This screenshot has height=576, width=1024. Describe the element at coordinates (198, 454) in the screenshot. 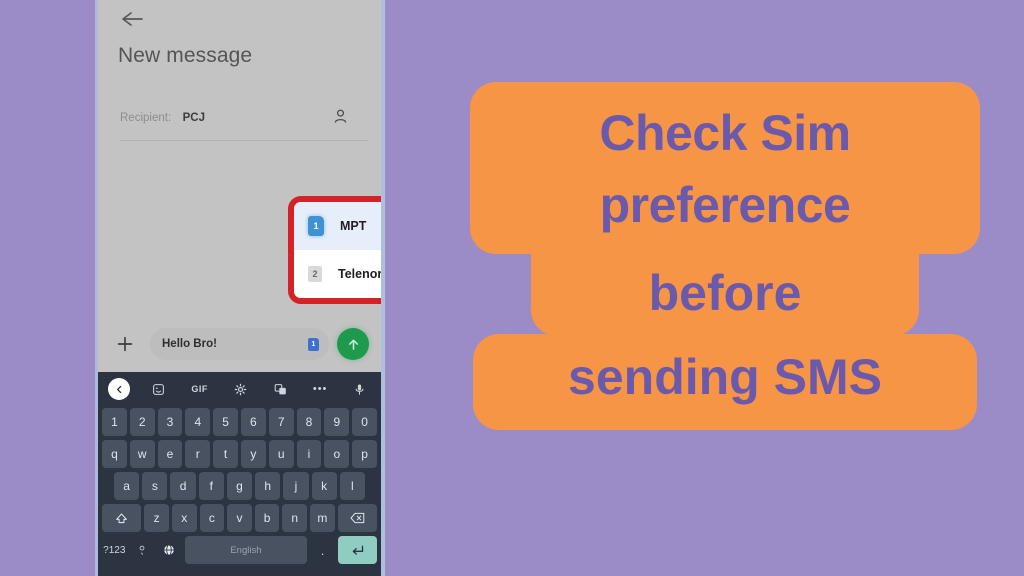

I see `key: r` at that location.